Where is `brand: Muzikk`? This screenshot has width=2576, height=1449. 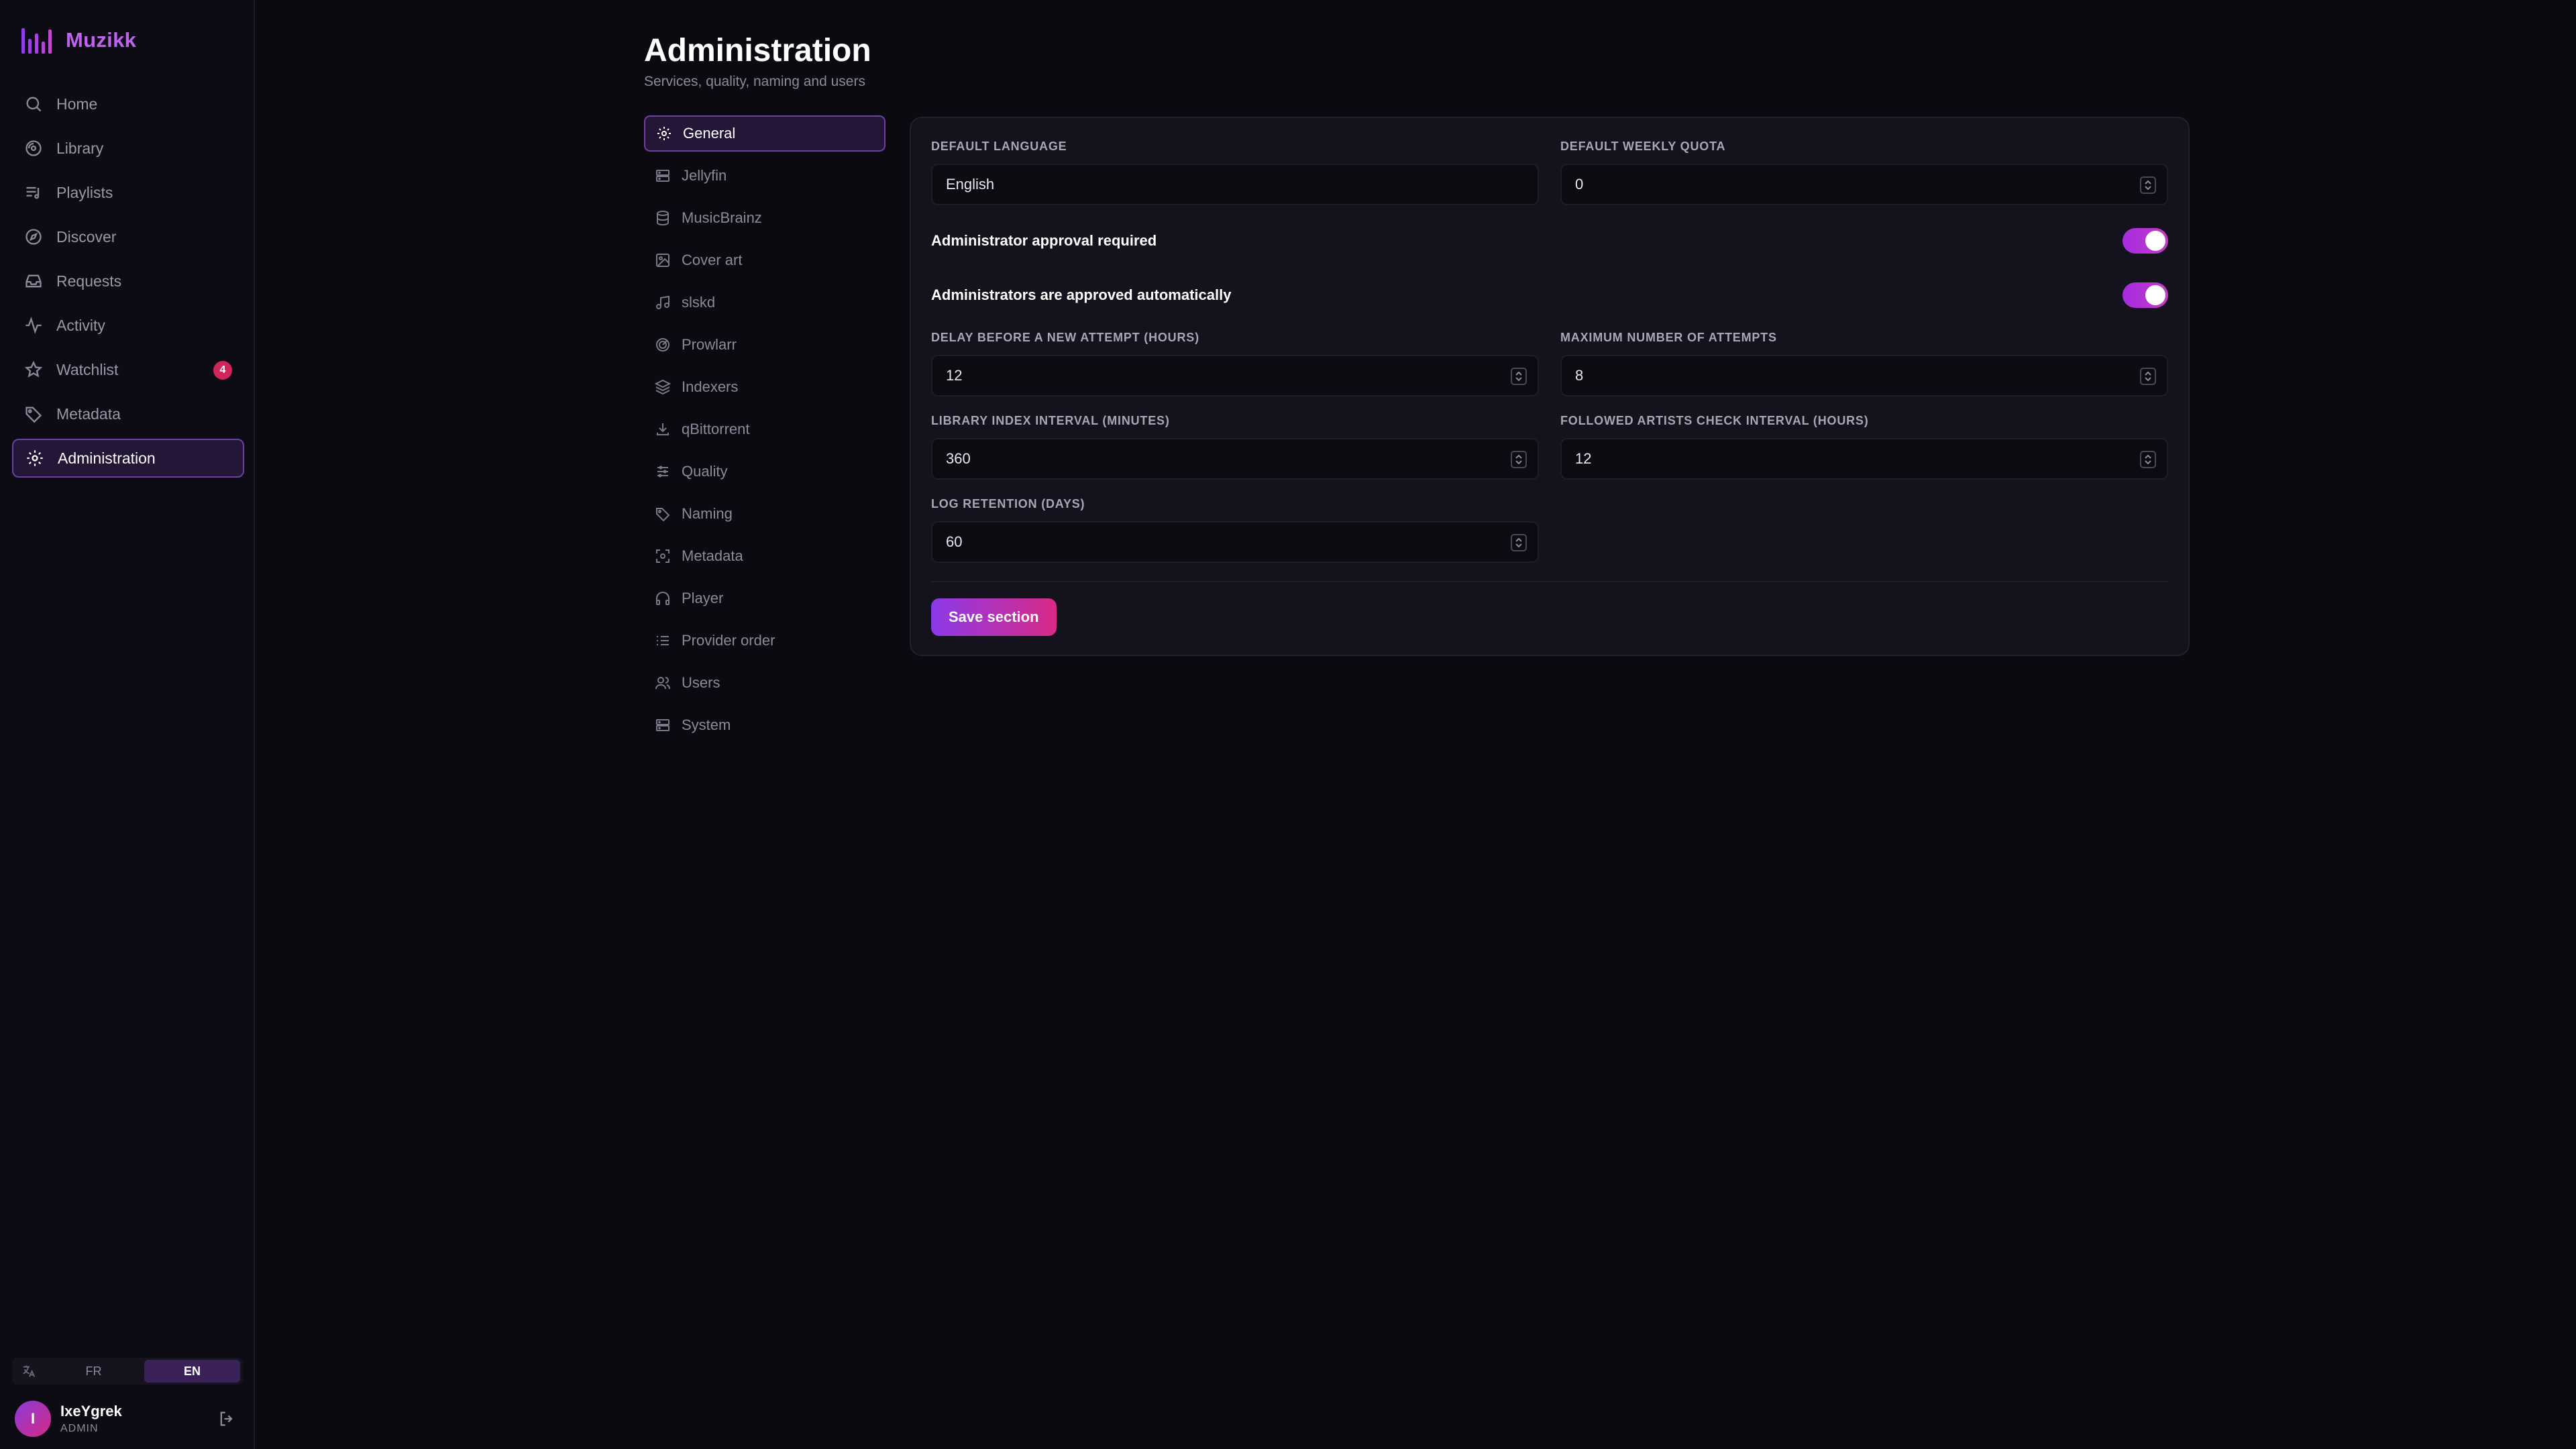
brand: Muzikk is located at coordinates (78, 40).